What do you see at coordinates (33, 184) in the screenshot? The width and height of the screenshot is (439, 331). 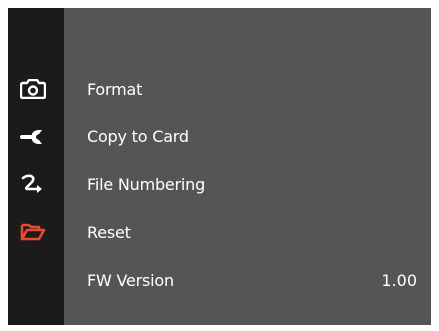 I see `arrow-route-icon` at bounding box center [33, 184].